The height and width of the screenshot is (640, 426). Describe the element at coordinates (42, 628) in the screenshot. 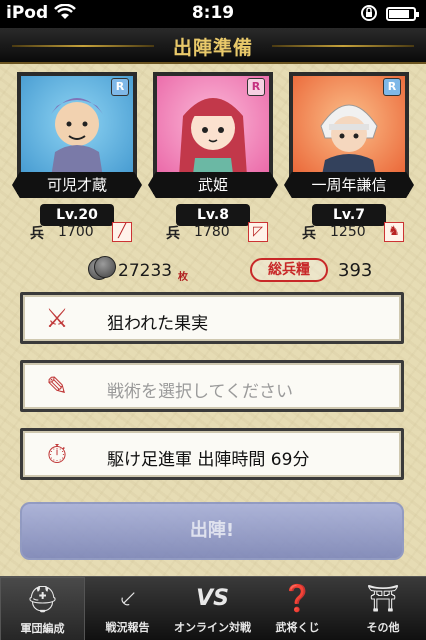

I see `tab-label: 軍団編成` at that location.